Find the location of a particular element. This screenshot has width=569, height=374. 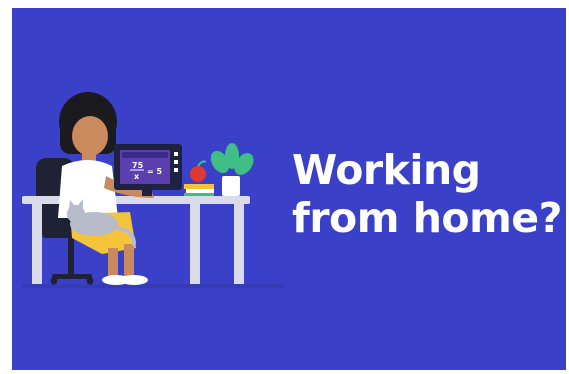

face is located at coordinates (90, 136).